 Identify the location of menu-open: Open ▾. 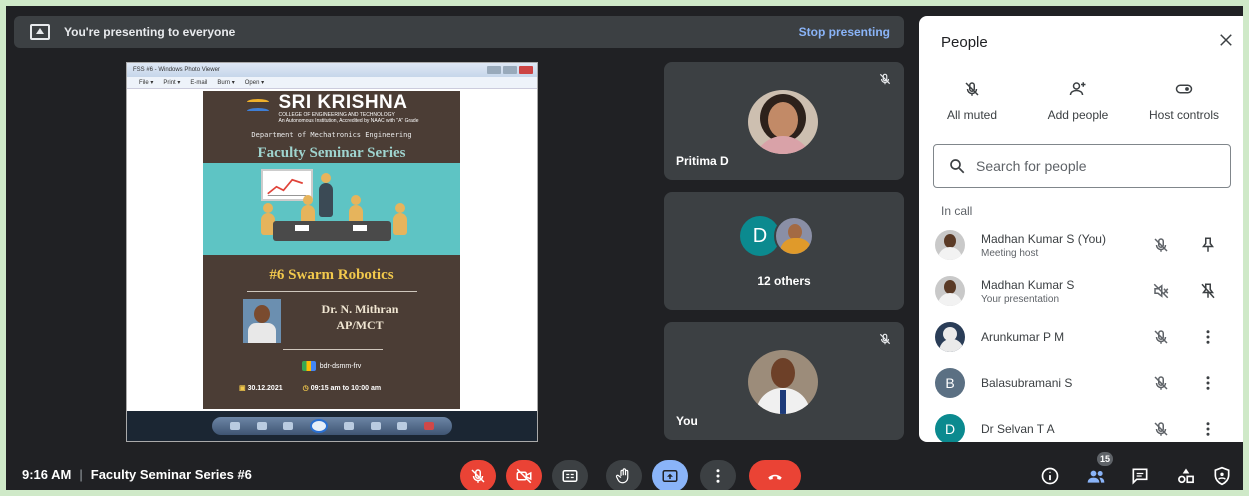
(254, 83).